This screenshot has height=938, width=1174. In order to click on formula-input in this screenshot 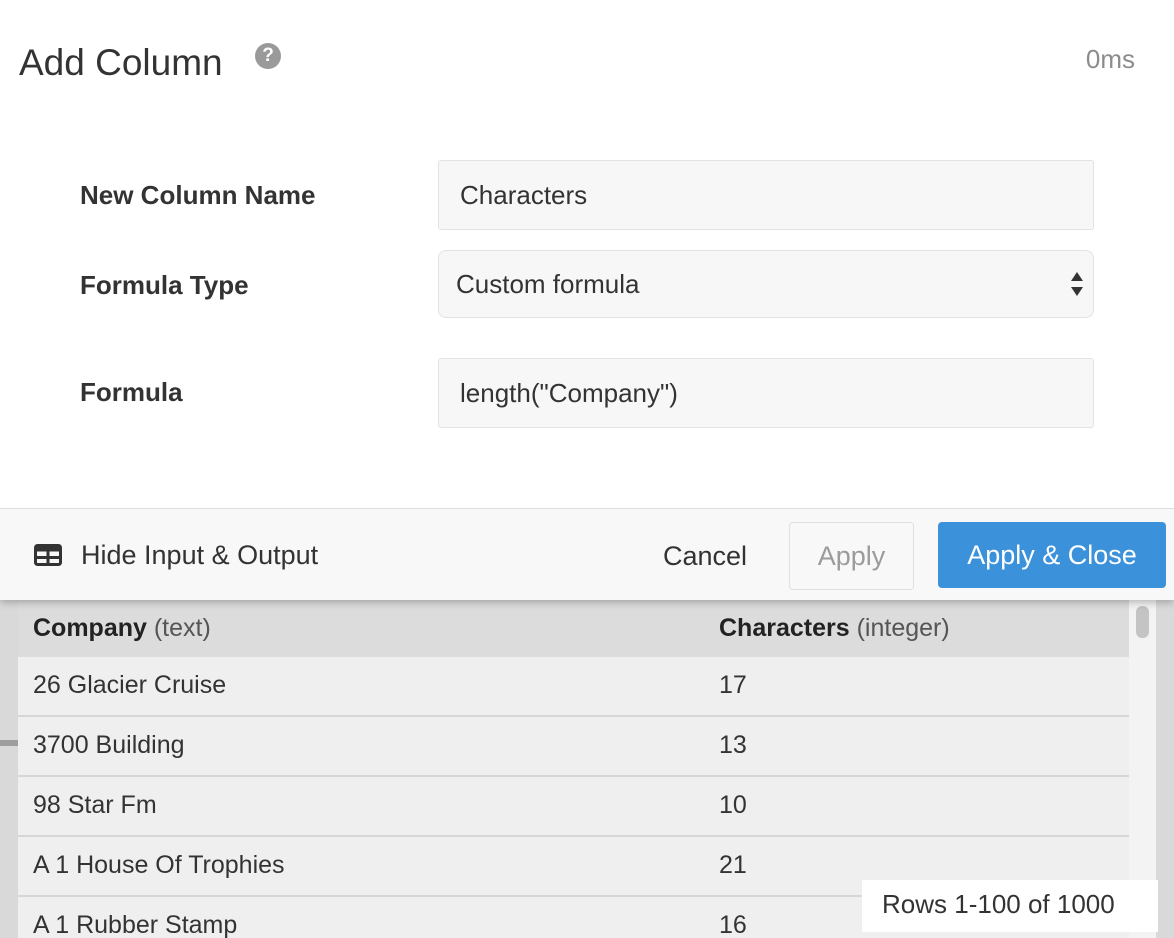, I will do `click(766, 393)`.